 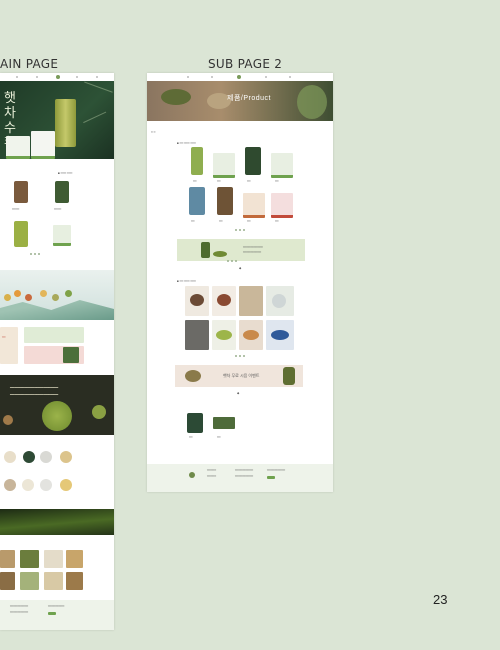 What do you see at coordinates (241, 250) in the screenshot?
I see `sub-green-banner: ━━━━━━━━━━━ ━━━━━━━━━━` at bounding box center [241, 250].